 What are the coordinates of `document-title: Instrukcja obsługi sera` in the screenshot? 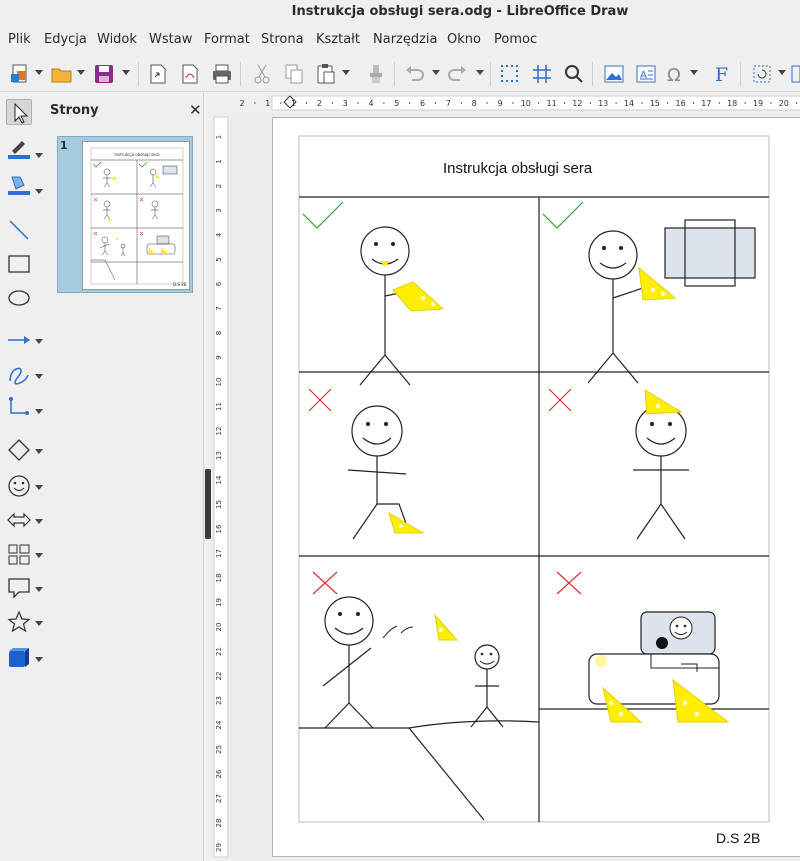 It's located at (517, 168).